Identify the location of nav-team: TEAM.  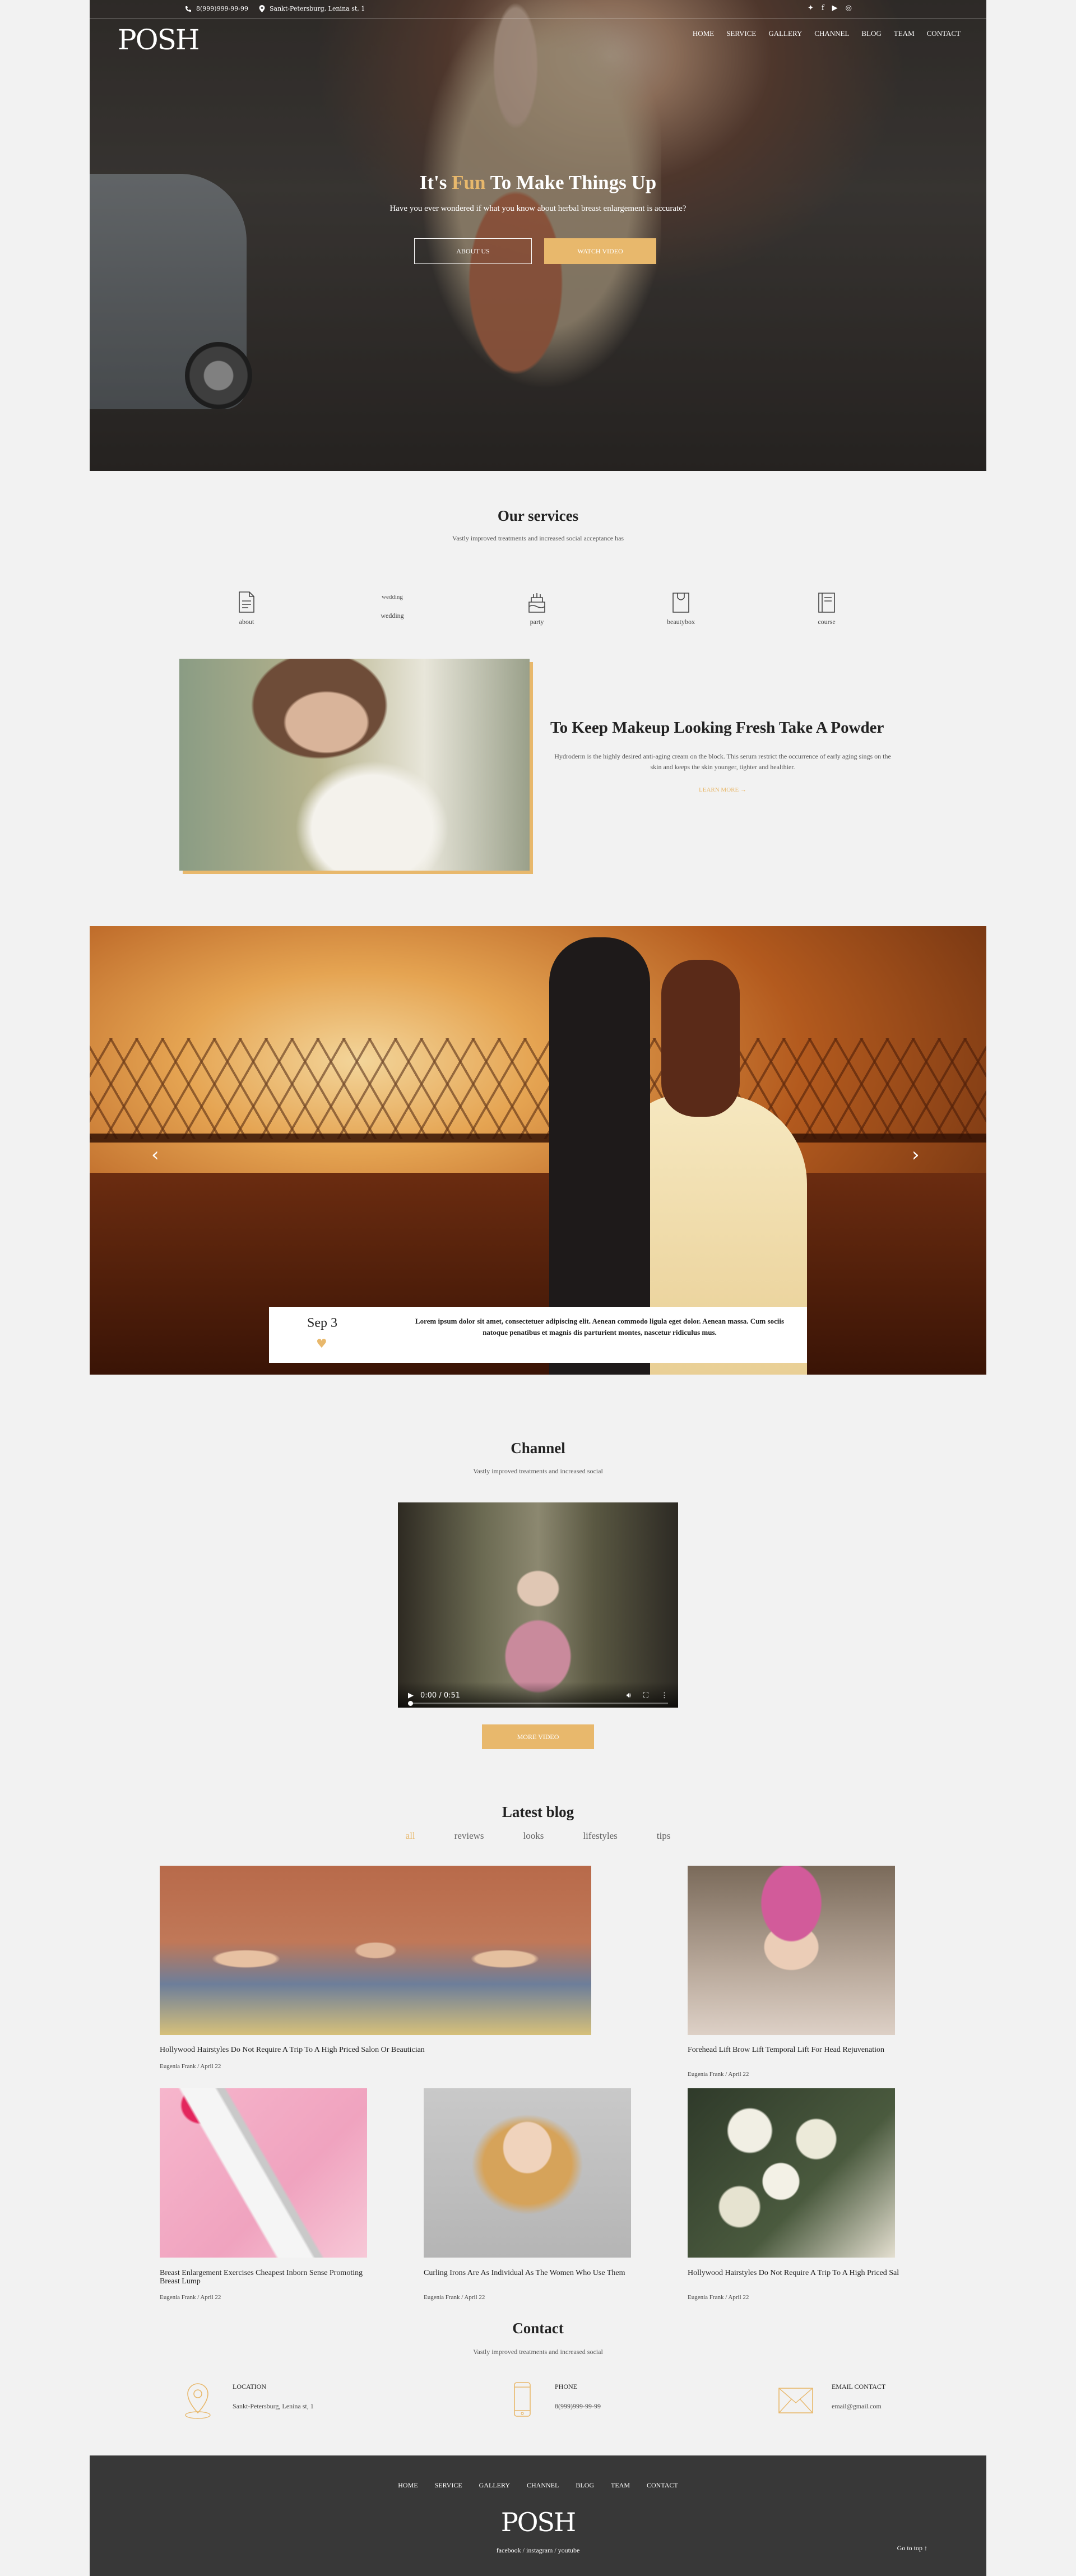
(904, 33).